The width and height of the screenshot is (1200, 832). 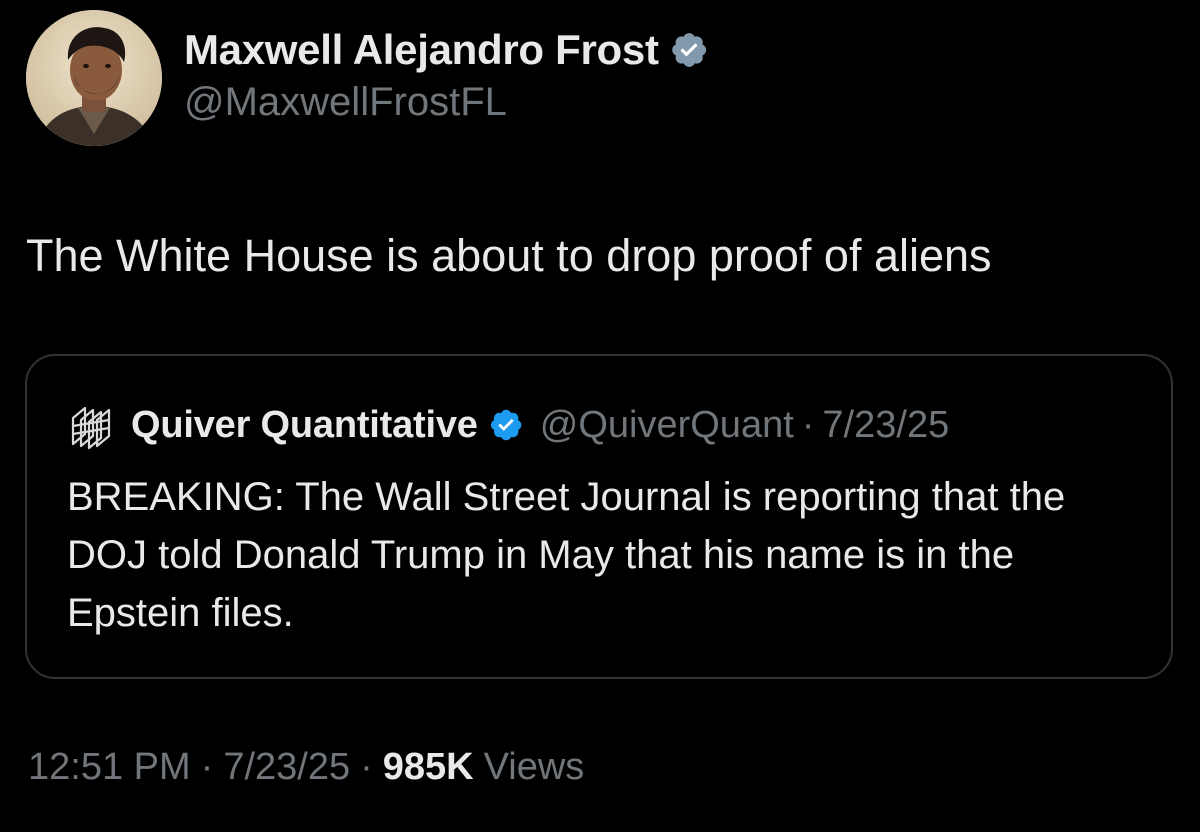 I want to click on author-name-row: Maxwell Alejandro Frost, so click(x=446, y=50).